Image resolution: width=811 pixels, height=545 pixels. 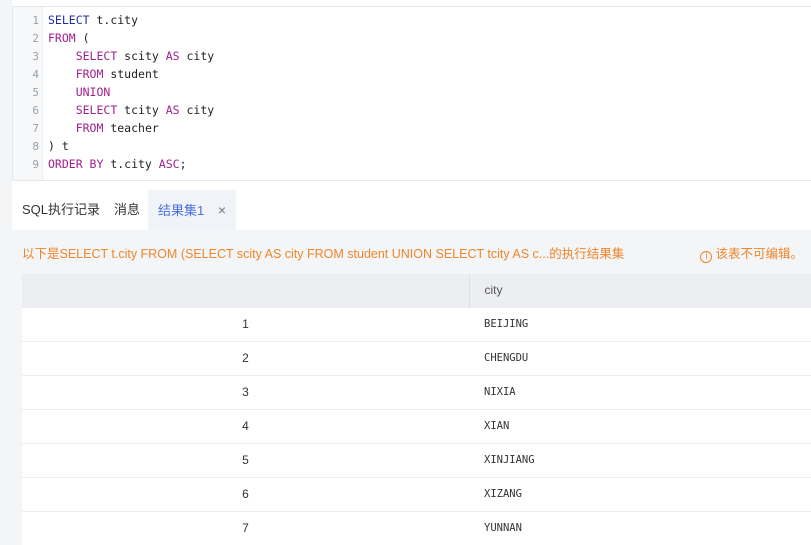 What do you see at coordinates (412, 110) in the screenshot?
I see `code-line: 6 SELECT tcity AS city` at bounding box center [412, 110].